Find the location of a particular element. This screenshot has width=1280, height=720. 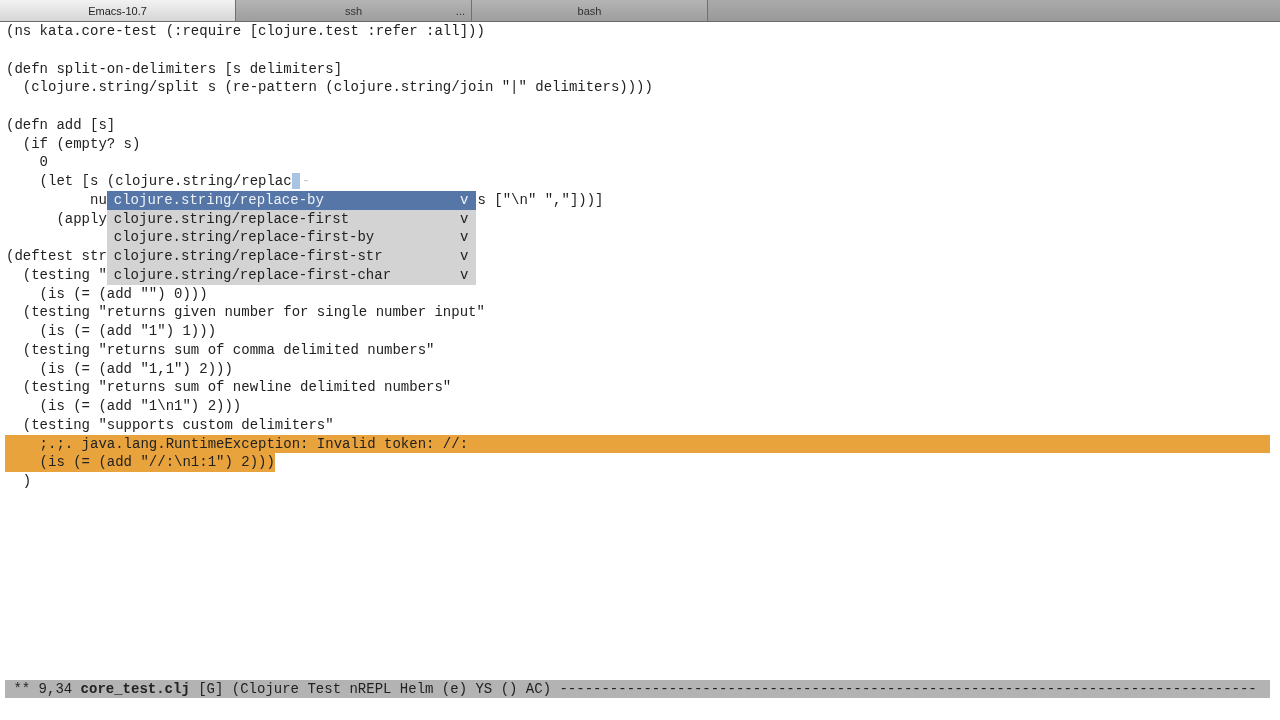

mode-list: [G] (Clojure Test nREPL Helm (e) YS () AC) is located at coordinates (375, 689).